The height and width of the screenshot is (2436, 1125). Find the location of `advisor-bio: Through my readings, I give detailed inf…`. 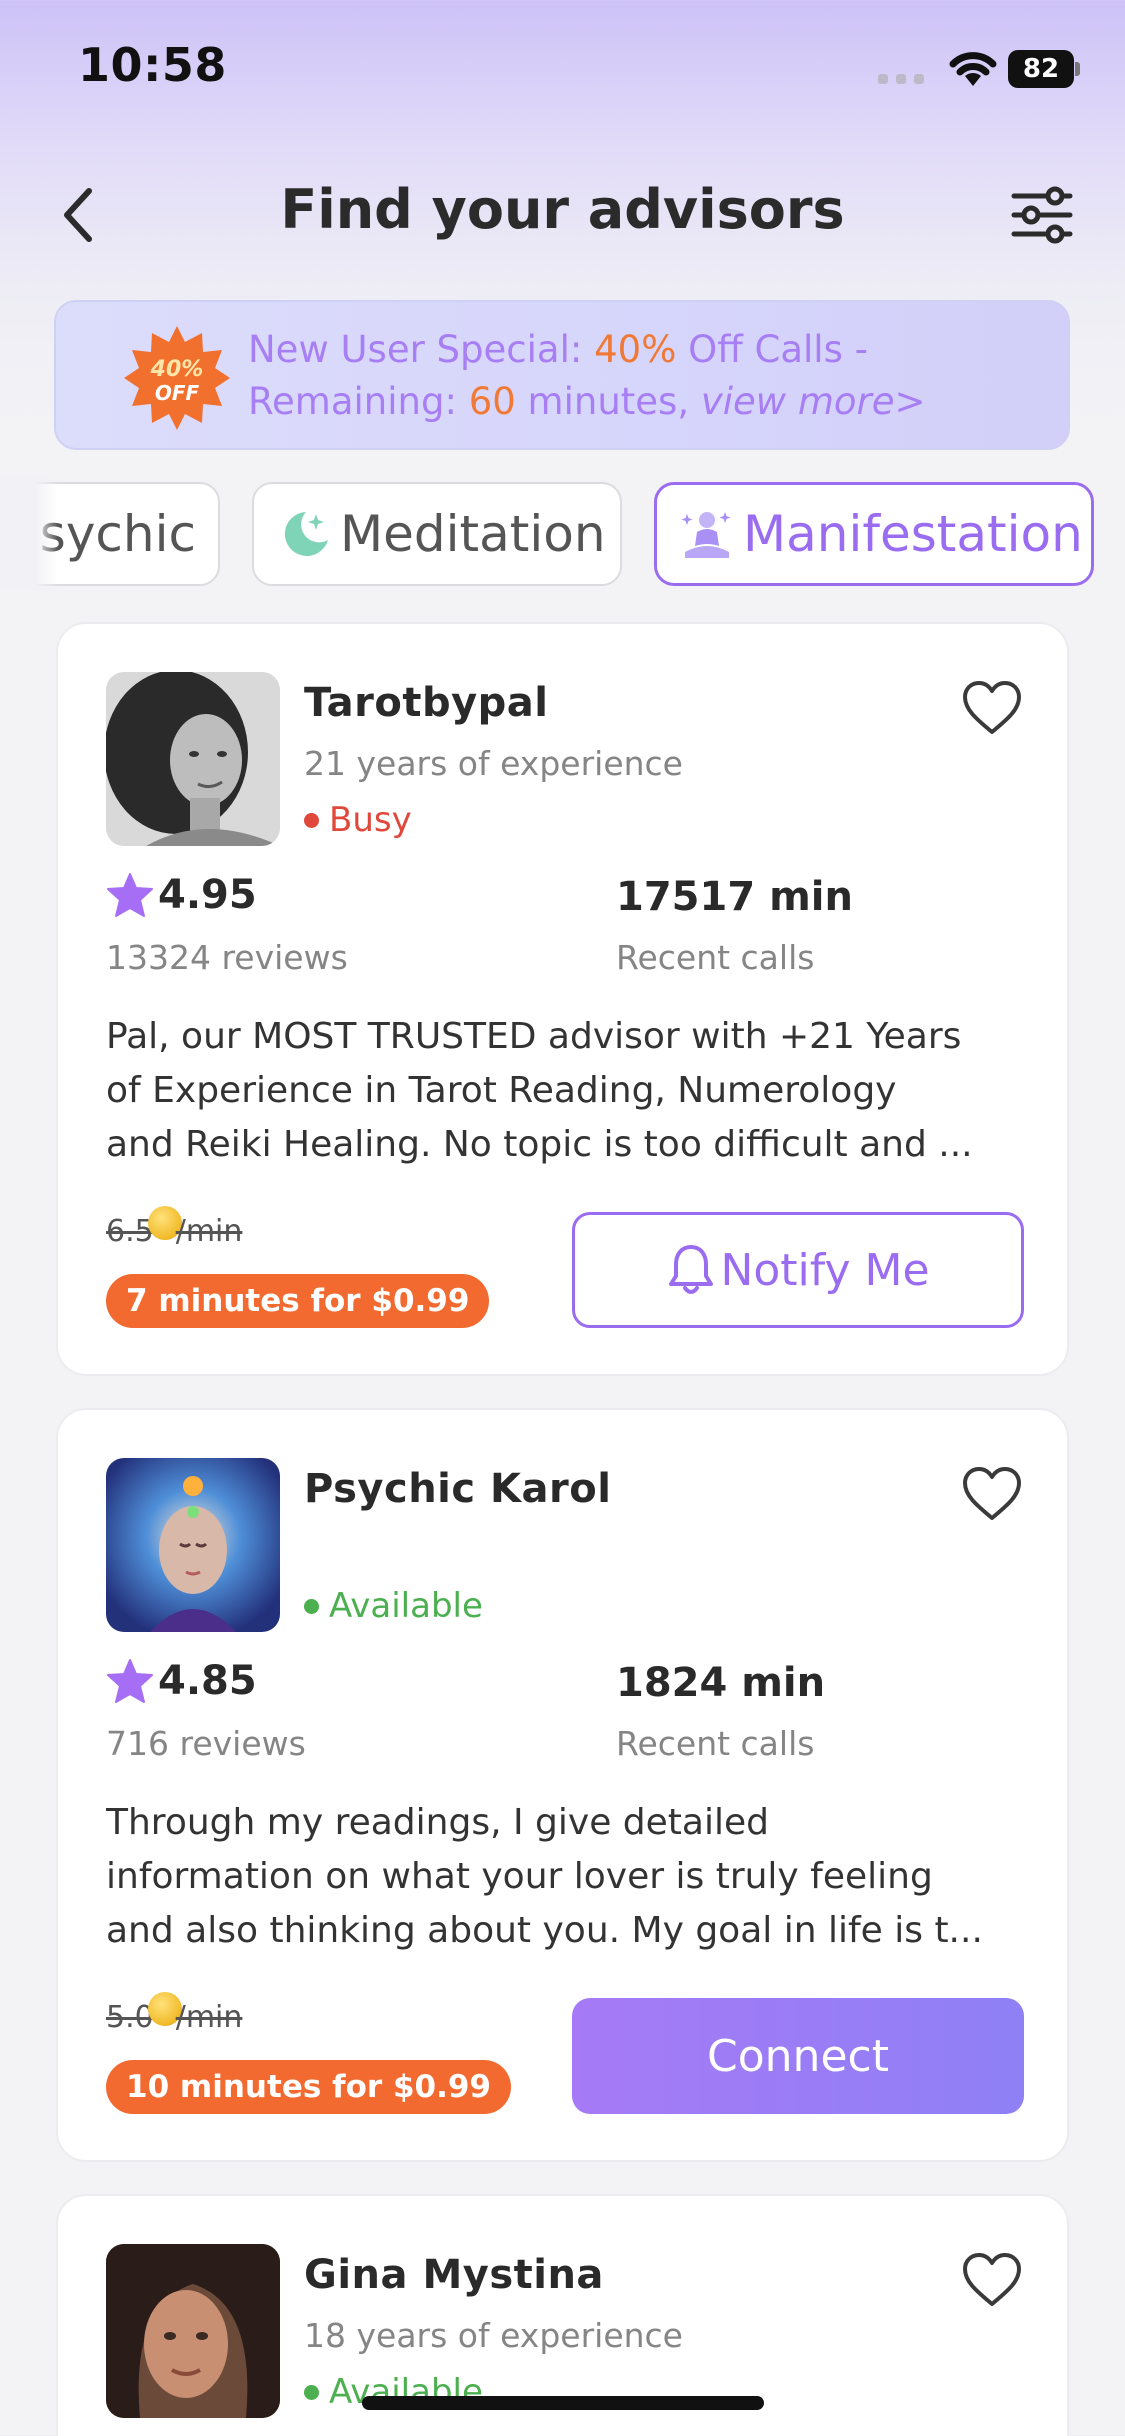

advisor-bio: Through my readings, I give detailed inf… is located at coordinates (544, 1876).